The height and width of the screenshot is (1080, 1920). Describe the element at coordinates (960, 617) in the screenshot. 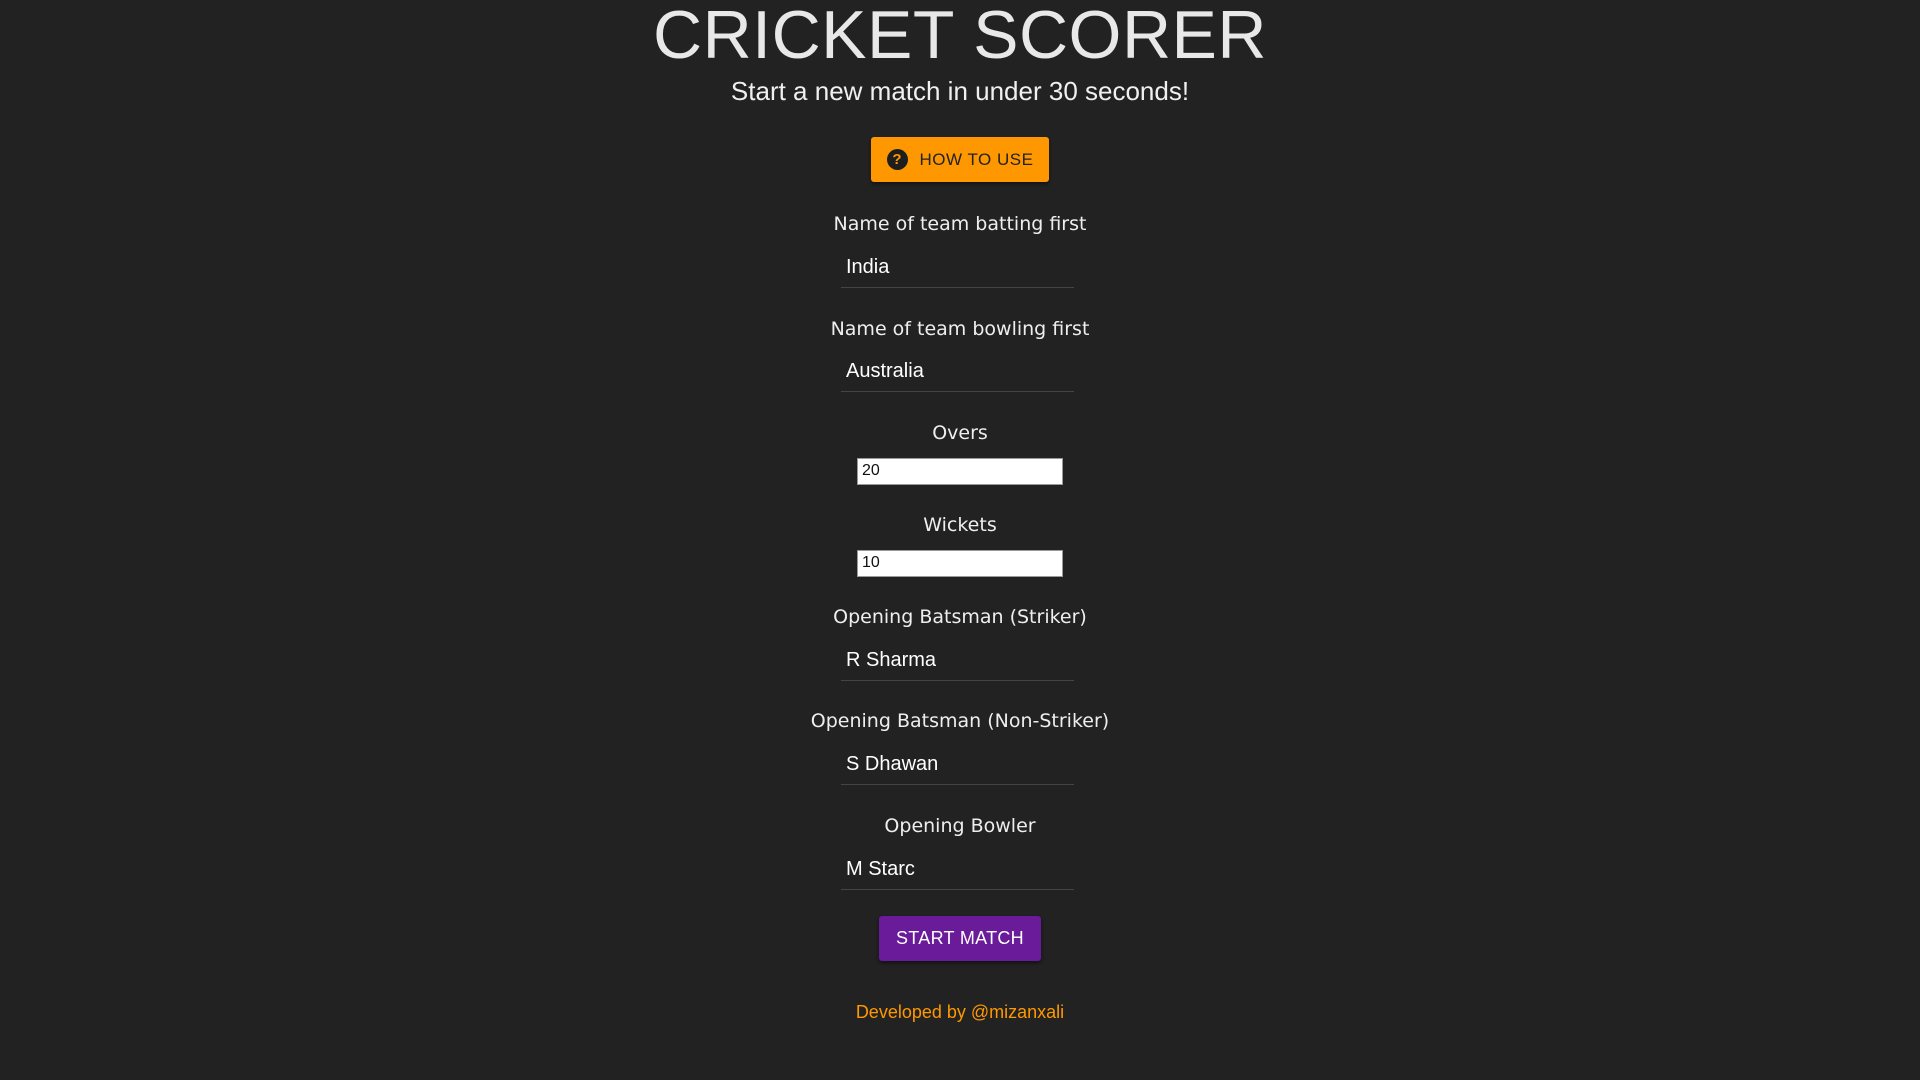

I see `striker-label: Opening Batsman (Striker)` at that location.